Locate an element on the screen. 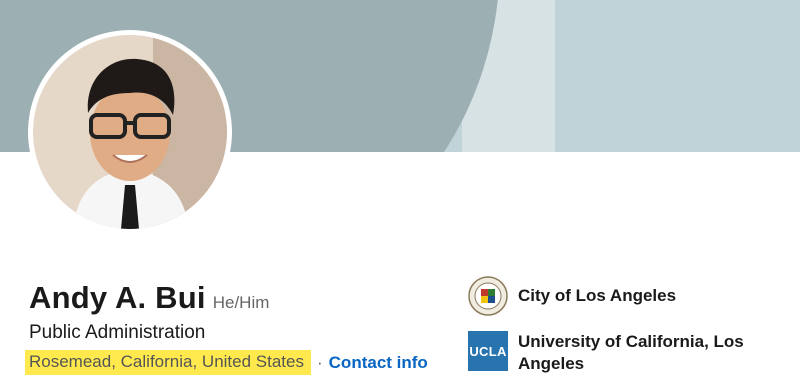 The width and height of the screenshot is (800, 382). profile-avatar is located at coordinates (130, 132).